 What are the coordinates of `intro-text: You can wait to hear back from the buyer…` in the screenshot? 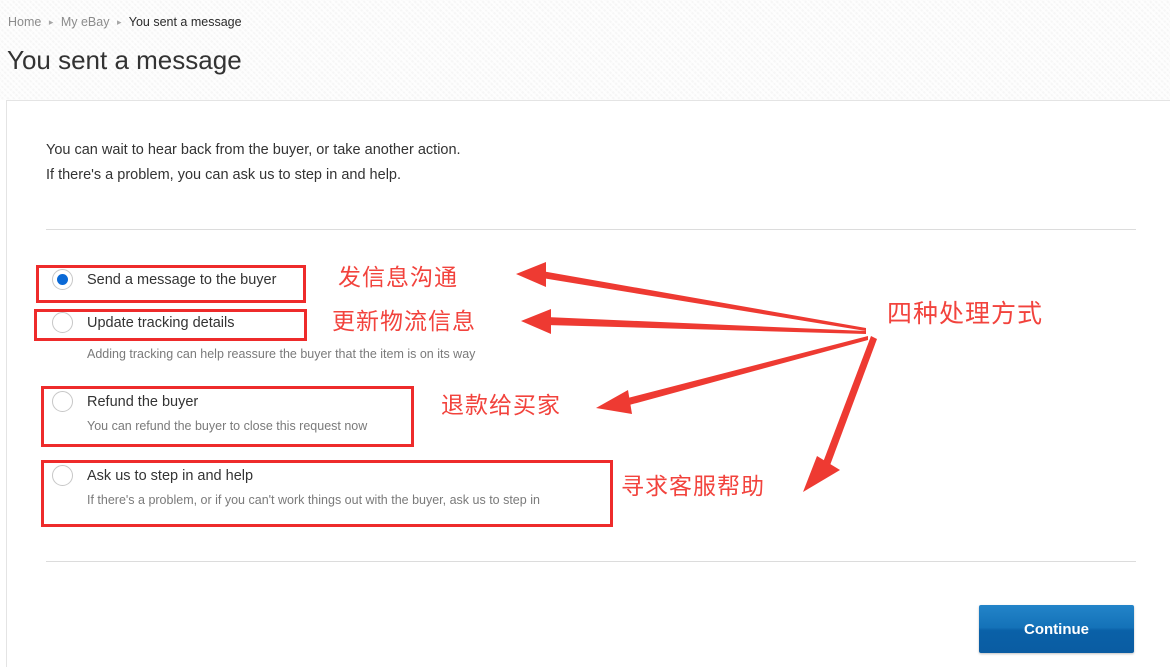 It's located at (253, 163).